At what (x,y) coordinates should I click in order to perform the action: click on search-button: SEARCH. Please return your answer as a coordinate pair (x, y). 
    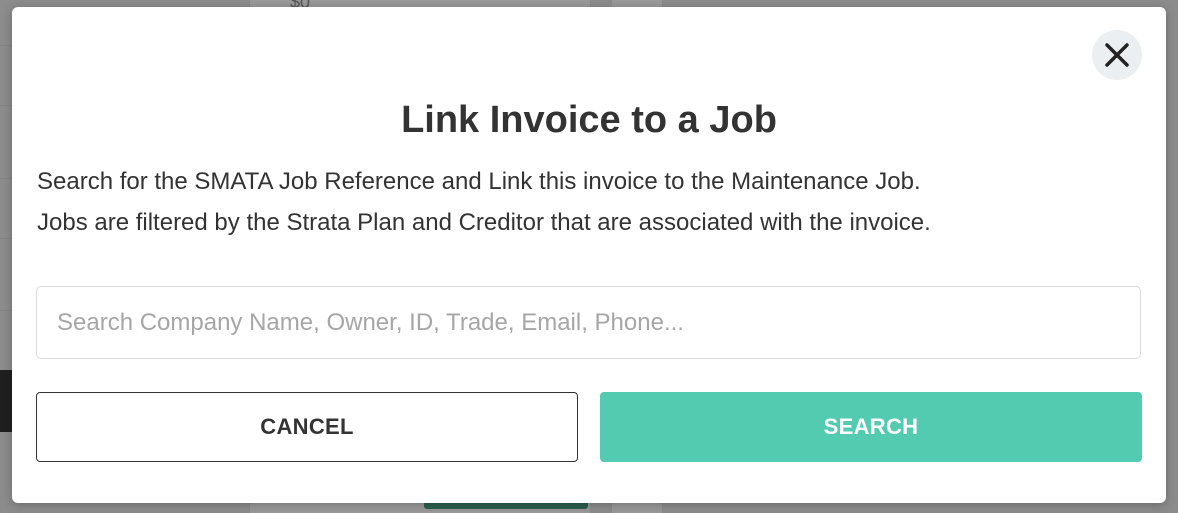
    Looking at the image, I should click on (871, 427).